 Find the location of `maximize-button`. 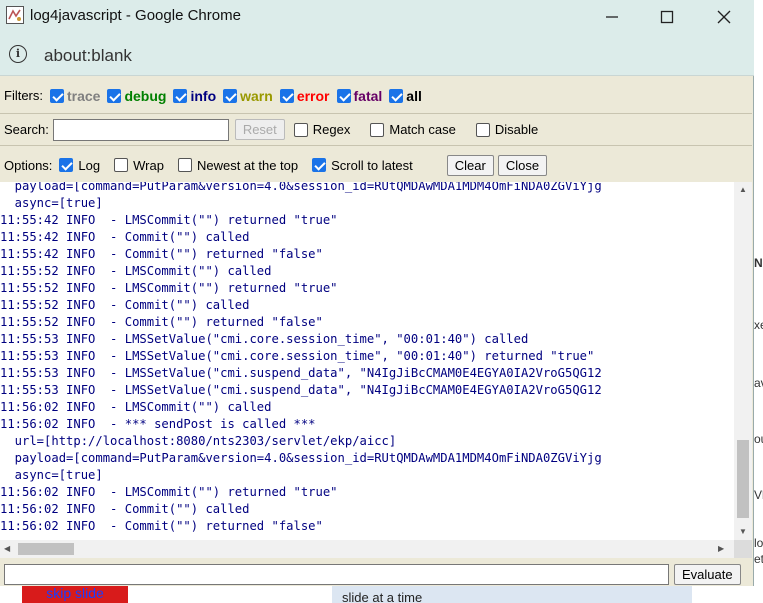

maximize-button is located at coordinates (667, 17).